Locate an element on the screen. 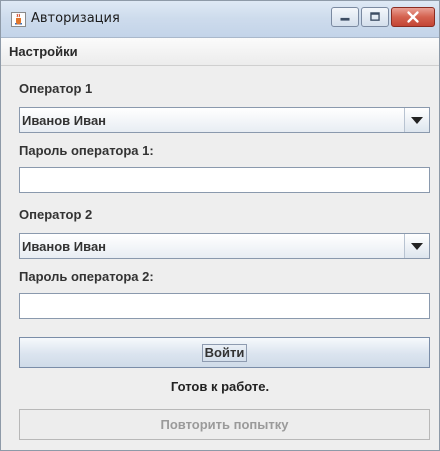 The image size is (440, 451). operator2-selected-value: Иванов Иван is located at coordinates (64, 246).